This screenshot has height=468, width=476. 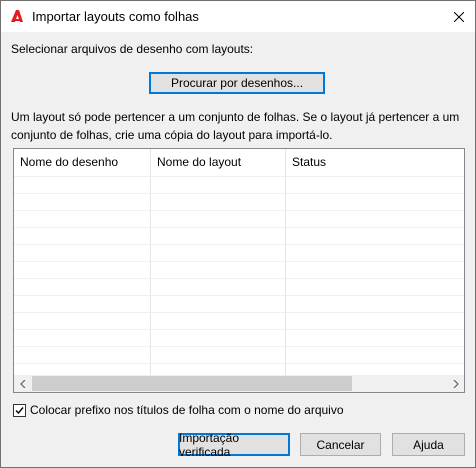 What do you see at coordinates (17, 16) in the screenshot?
I see `autocad-logo-icon` at bounding box center [17, 16].